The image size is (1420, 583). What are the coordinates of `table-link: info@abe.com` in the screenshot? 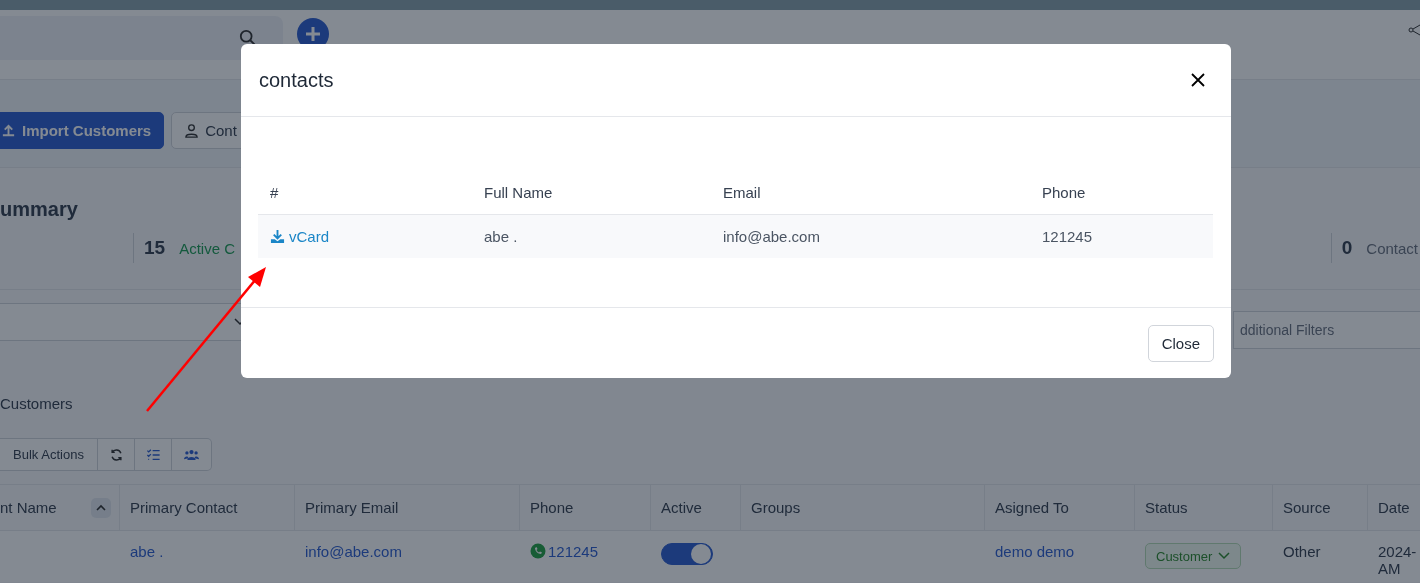 It's located at (353, 551).